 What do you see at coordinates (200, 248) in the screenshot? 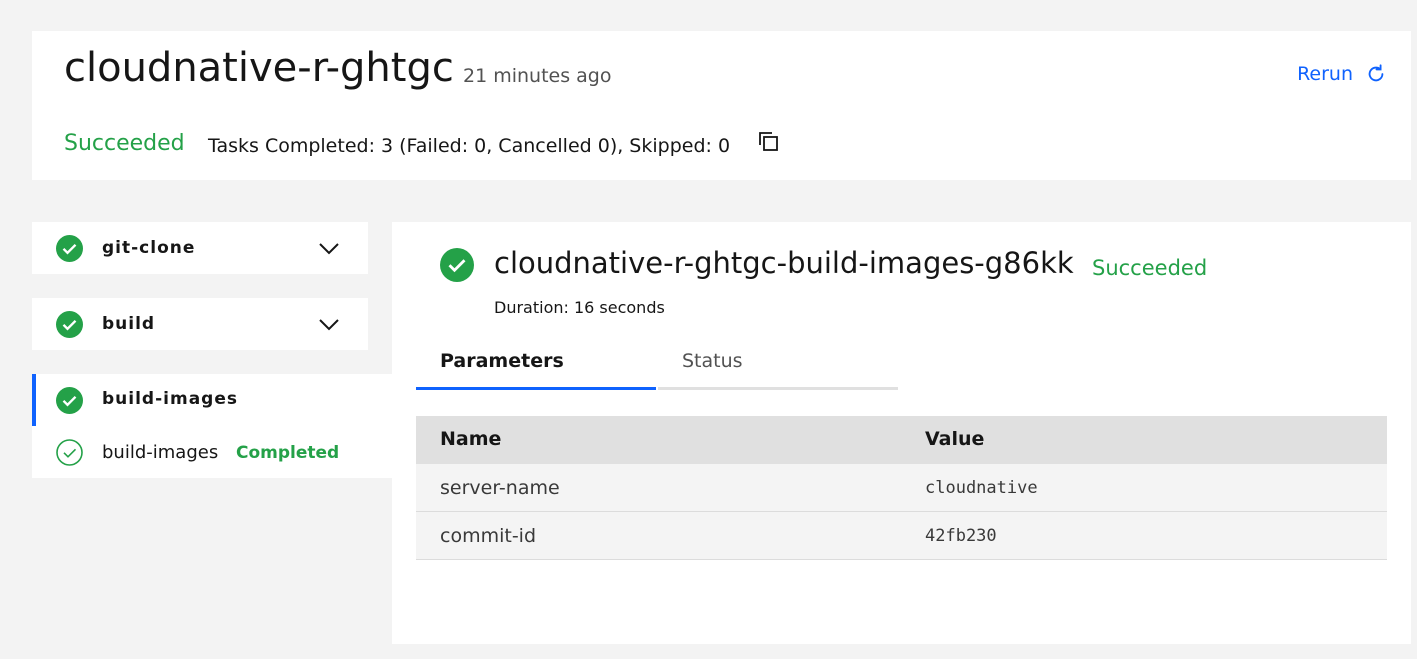
I see `task-git-clone: git-clone` at bounding box center [200, 248].